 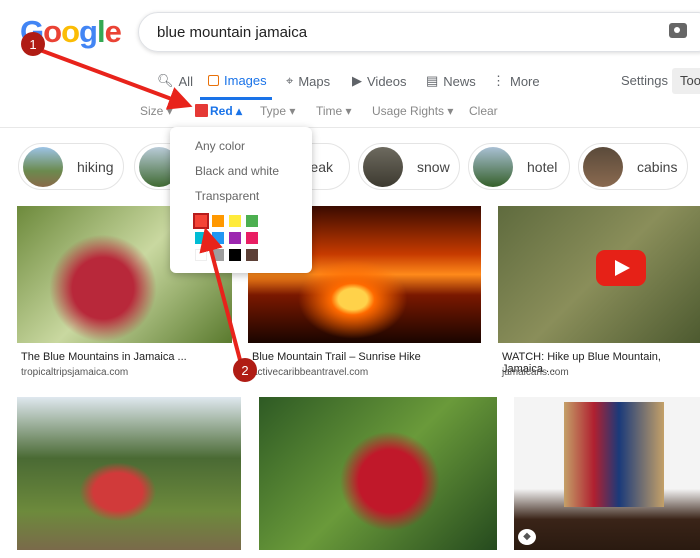 What do you see at coordinates (95, 166) in the screenshot?
I see `chip-label: hiking` at bounding box center [95, 166].